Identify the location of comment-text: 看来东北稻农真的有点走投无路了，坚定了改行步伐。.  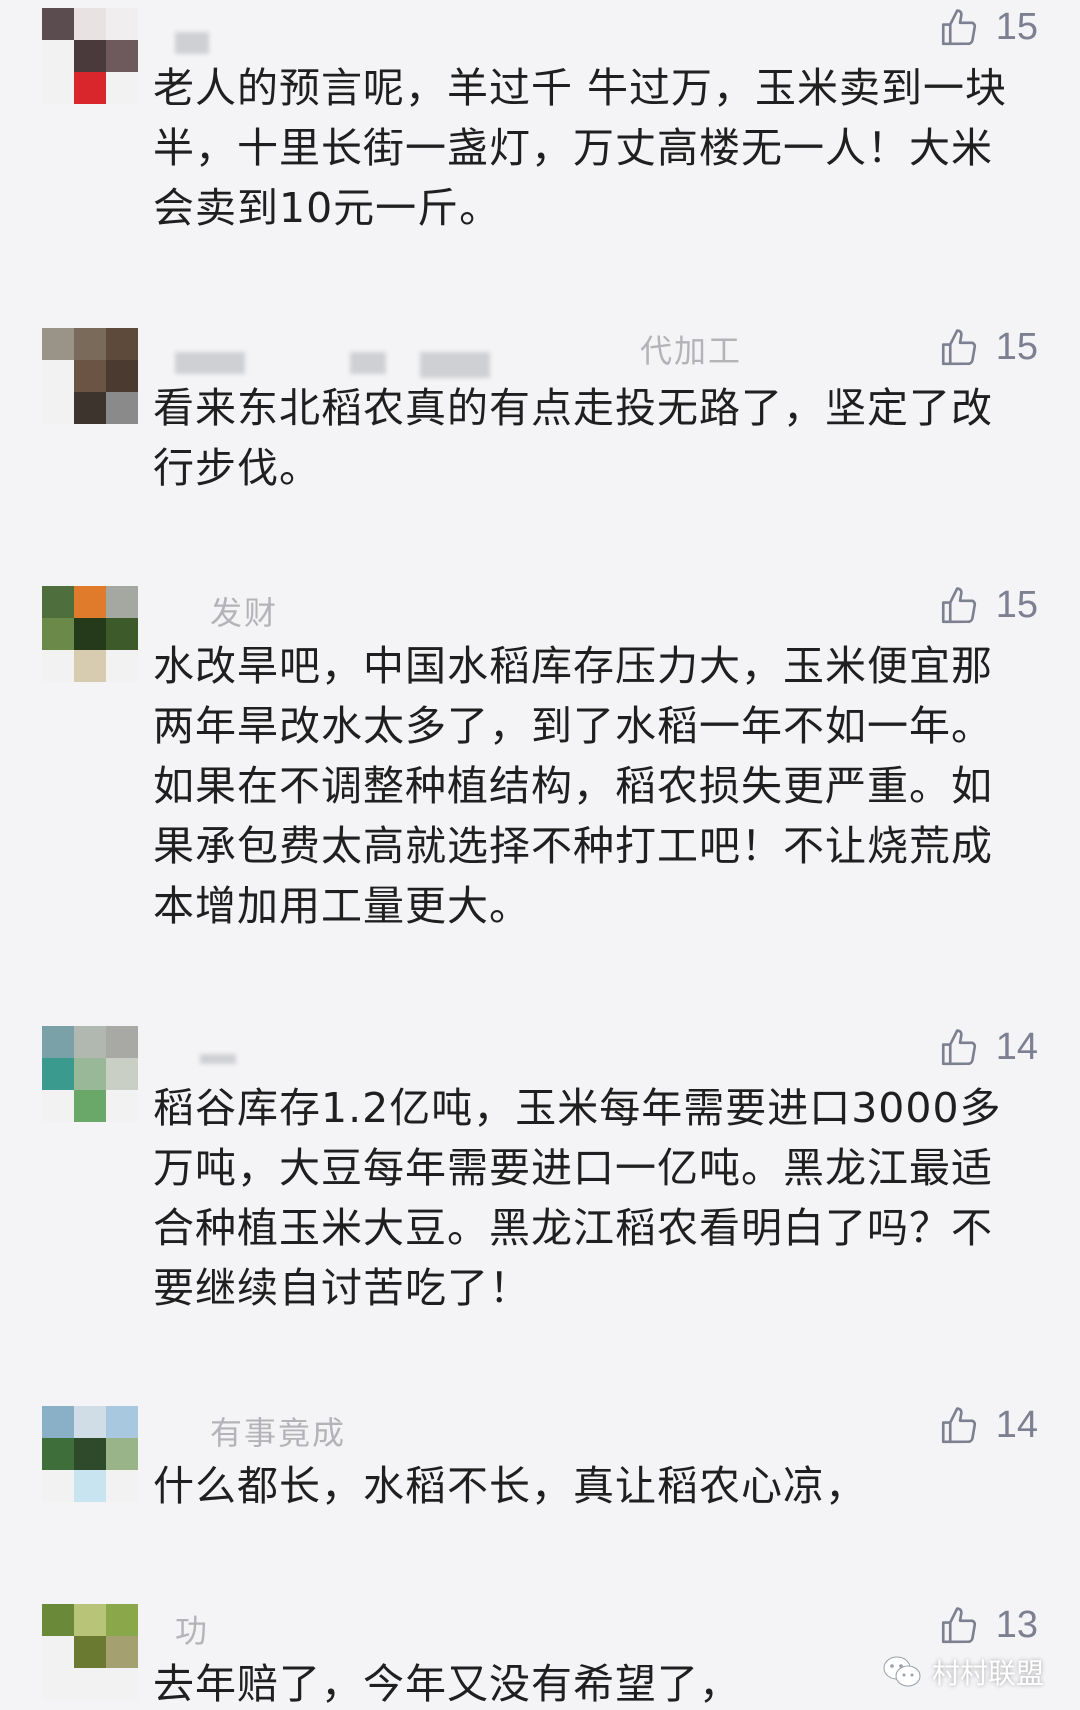
(573, 438).